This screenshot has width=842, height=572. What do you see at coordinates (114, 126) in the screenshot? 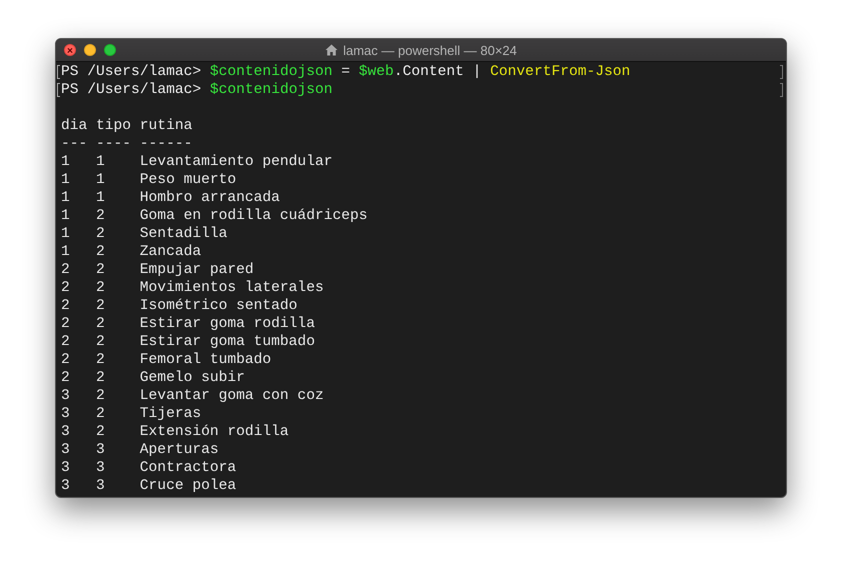
I see `column-header: tipo` at bounding box center [114, 126].